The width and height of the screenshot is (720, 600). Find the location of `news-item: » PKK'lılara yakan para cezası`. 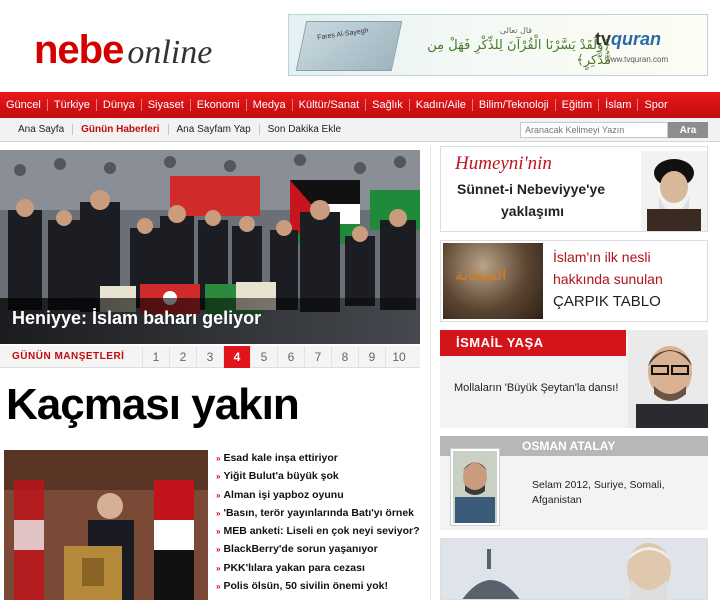

news-item: » PKK'lılara yakan para cezası is located at coordinates (321, 568).